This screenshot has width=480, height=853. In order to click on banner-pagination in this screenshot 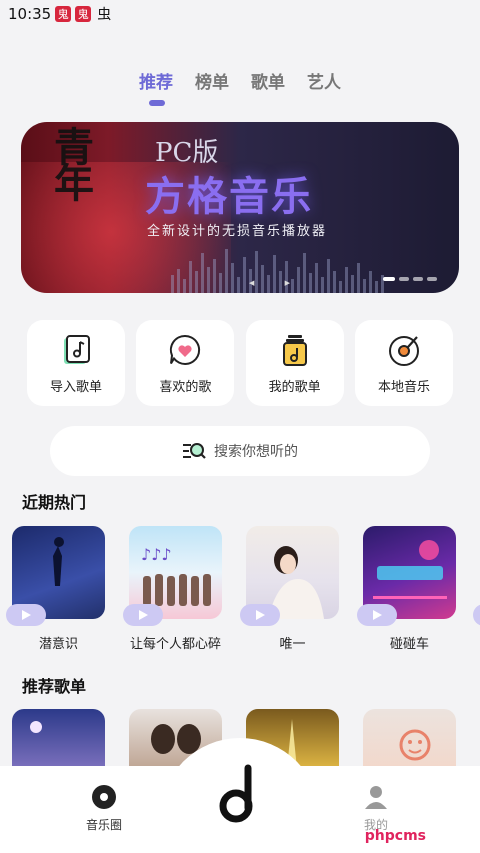, I will do `click(410, 279)`.